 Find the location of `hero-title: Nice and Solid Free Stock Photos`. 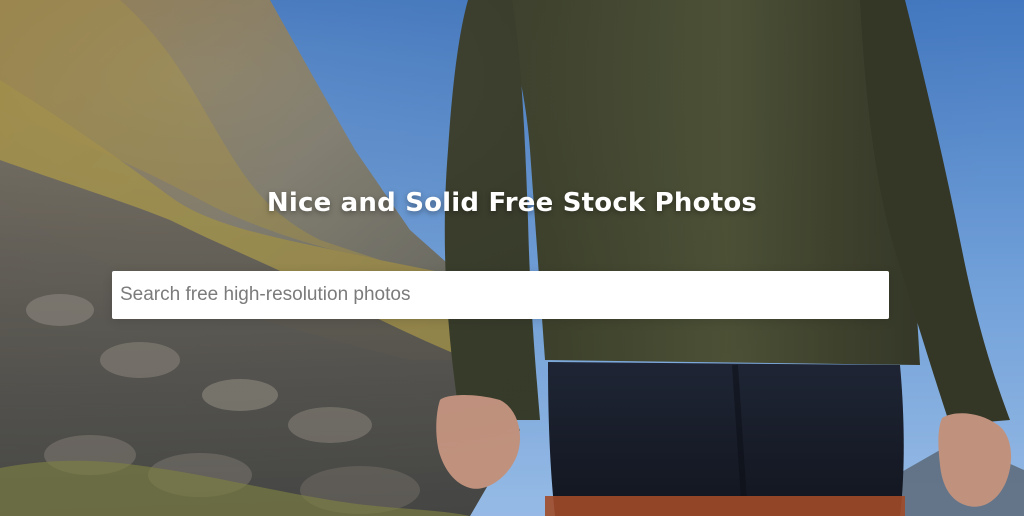

hero-title: Nice and Solid Free Stock Photos is located at coordinates (512, 203).